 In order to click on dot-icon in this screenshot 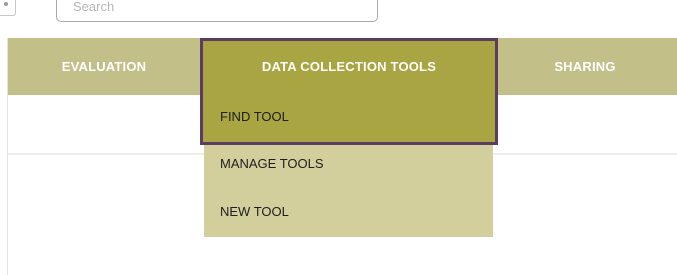, I will do `click(6, 4)`.